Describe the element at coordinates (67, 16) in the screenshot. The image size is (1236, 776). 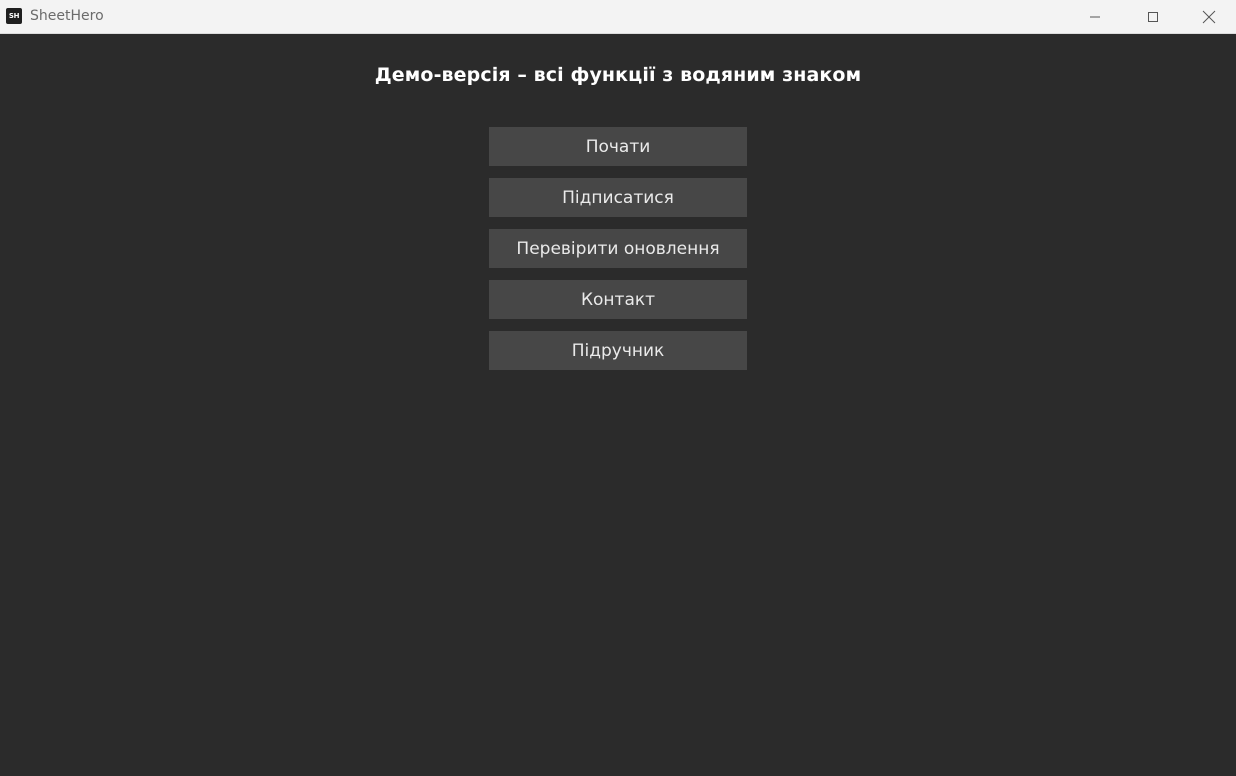
I see `window-title: SheetHero` at that location.